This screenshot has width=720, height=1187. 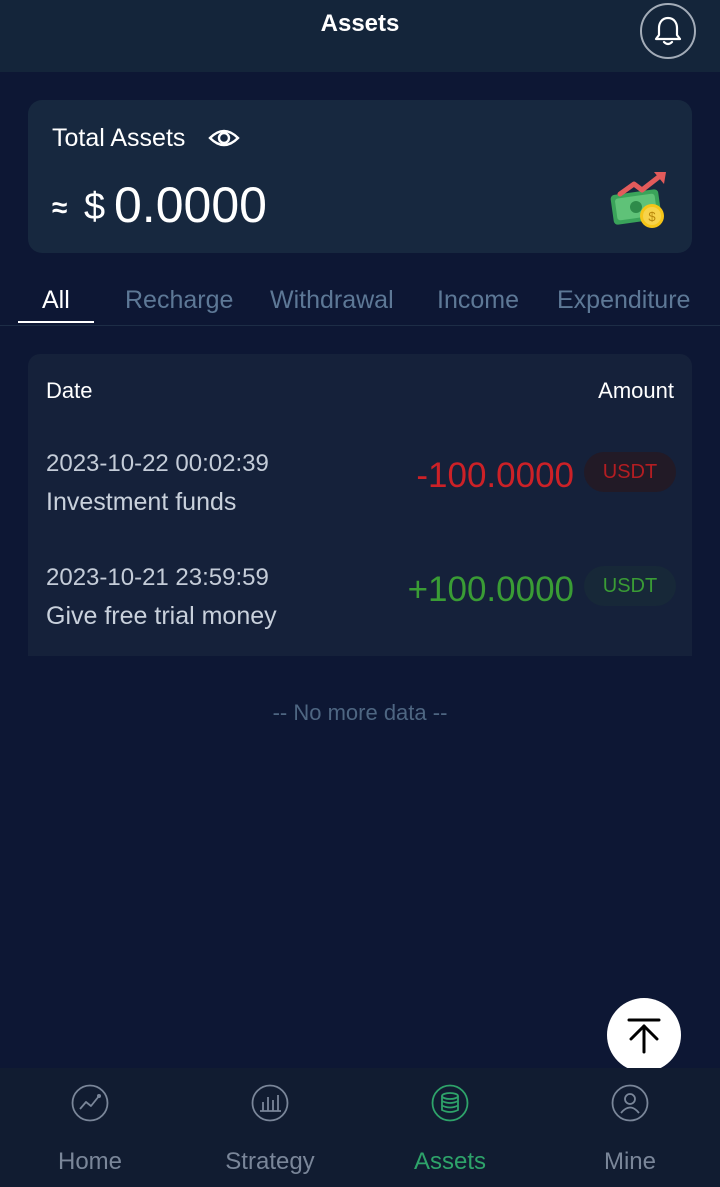 I want to click on notification-button, so click(x=668, y=31).